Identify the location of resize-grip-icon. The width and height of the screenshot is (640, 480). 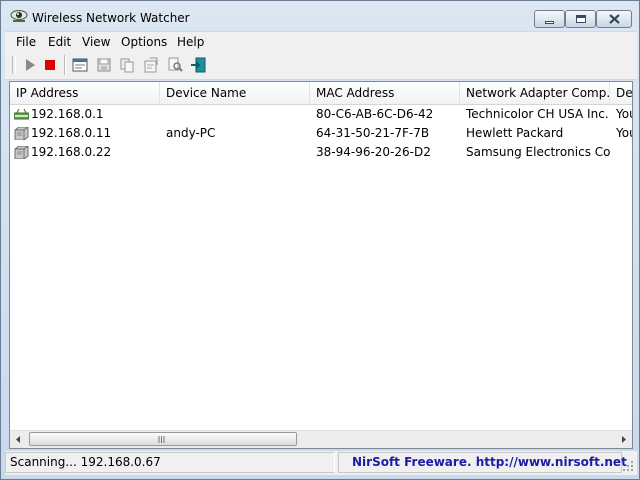
(628, 466).